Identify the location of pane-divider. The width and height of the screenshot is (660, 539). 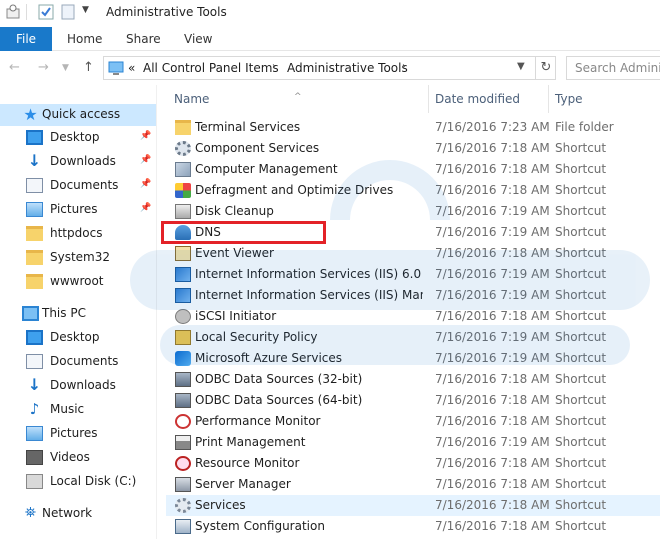
(156, 312).